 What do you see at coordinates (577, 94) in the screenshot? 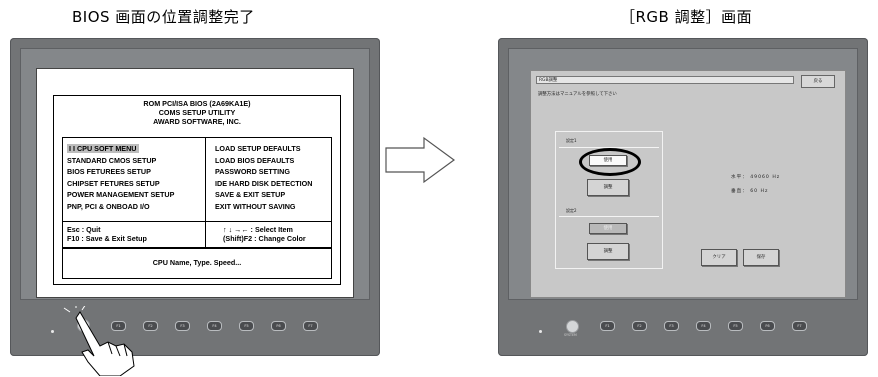
I see `rgb-instruction: 調整方法はマニュアルを参照して下さい` at bounding box center [577, 94].